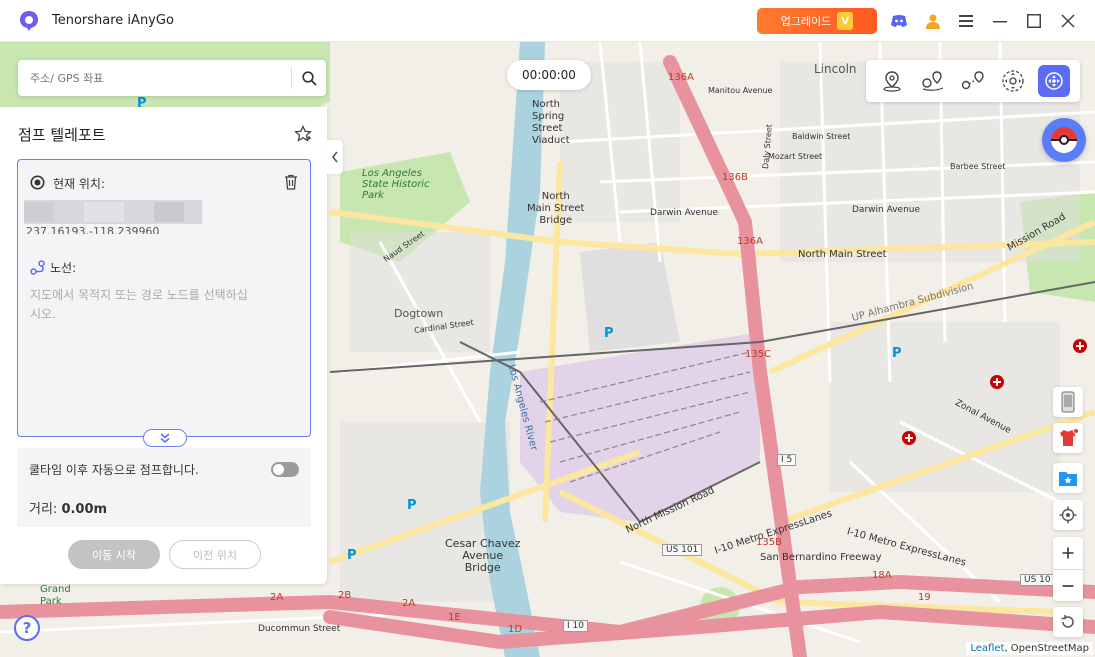 The image size is (1095, 657). What do you see at coordinates (79, 184) in the screenshot?
I see `current-location-label: 현재 위치:` at bounding box center [79, 184].